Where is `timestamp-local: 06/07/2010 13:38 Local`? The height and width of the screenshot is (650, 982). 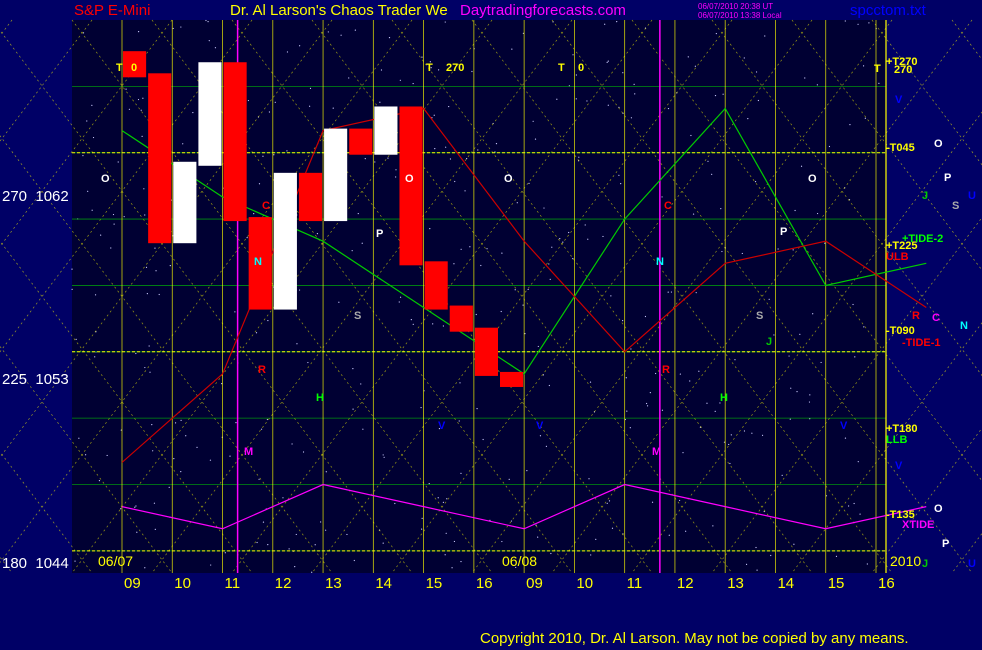 timestamp-local: 06/07/2010 13:38 Local is located at coordinates (740, 15).